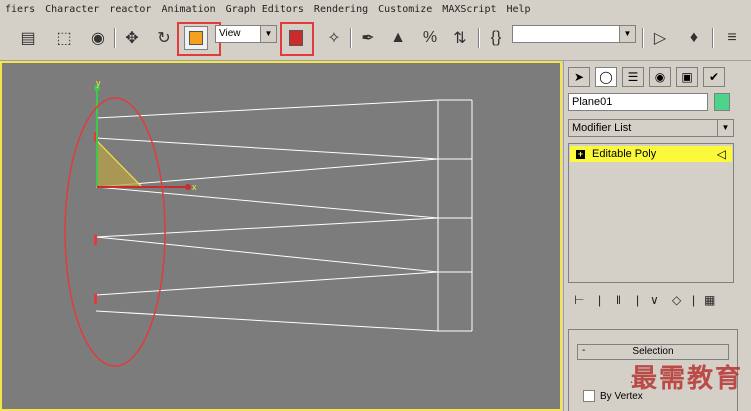 This screenshot has height=411, width=751. Describe the element at coordinates (653, 351) in the screenshot. I see `rollout-title: Selection` at that location.